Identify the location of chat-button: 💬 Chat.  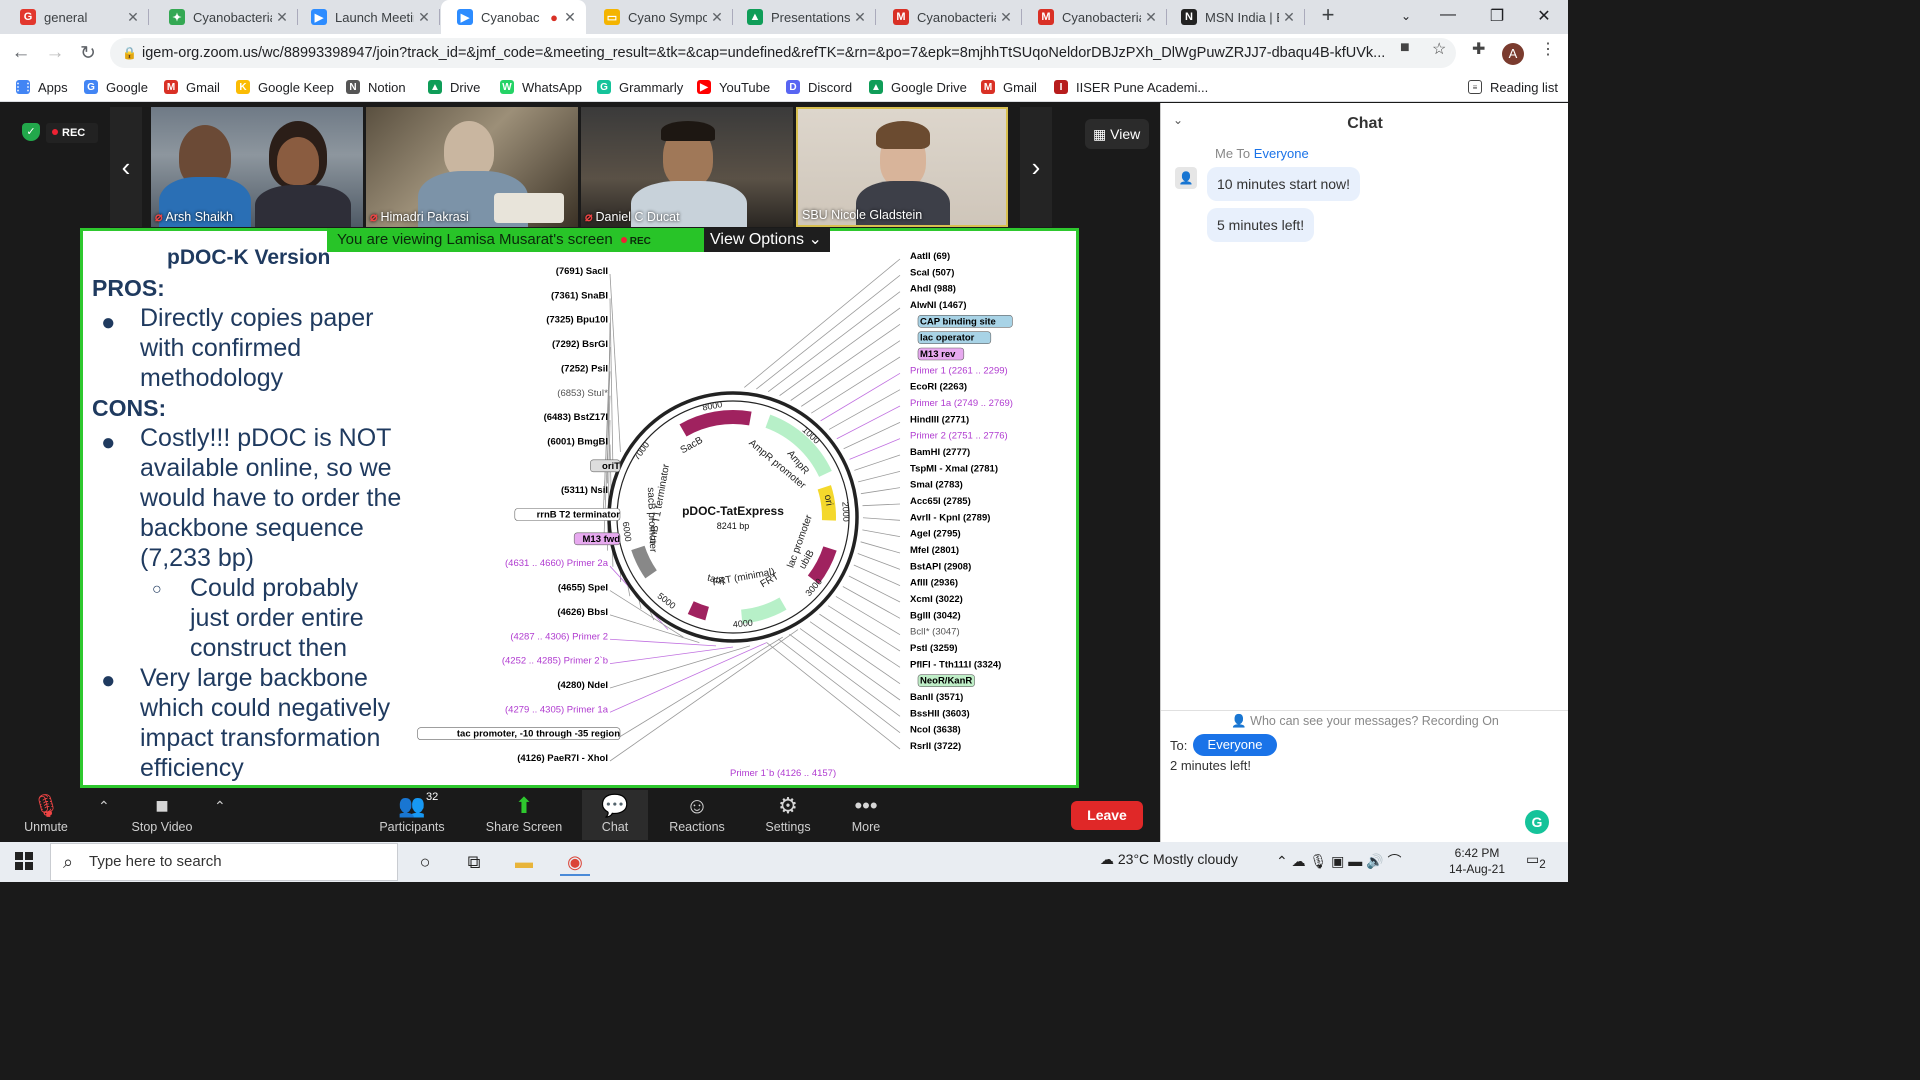
(615, 815).